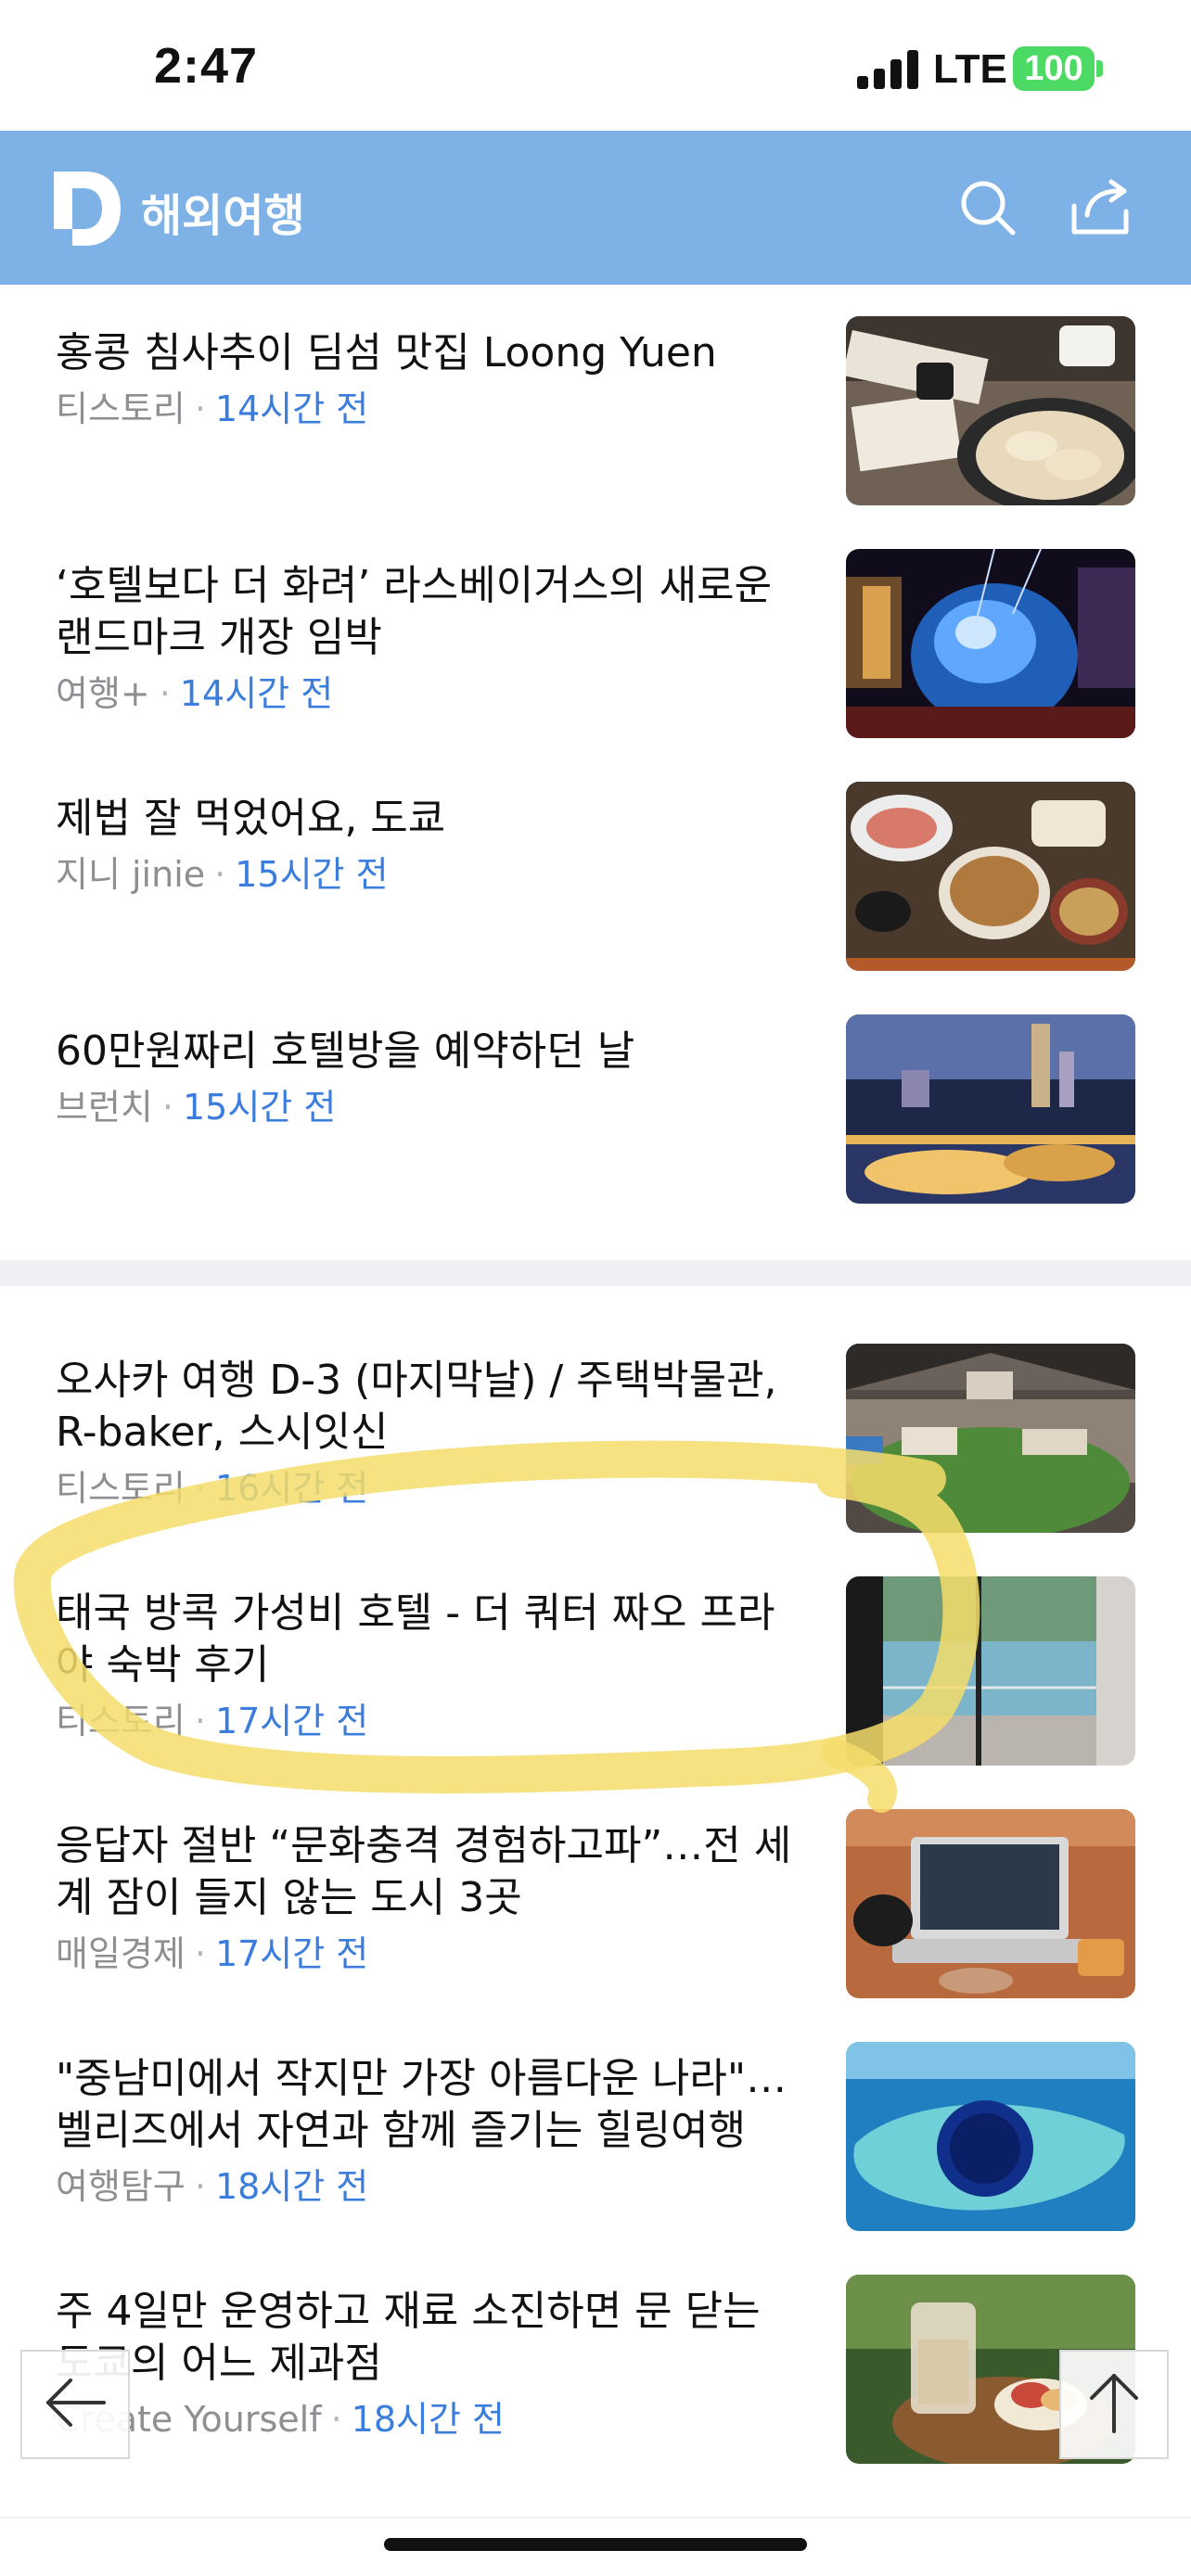 This screenshot has width=1191, height=2576. I want to click on article-meta: 티스토리 · 17시간 전, so click(212, 1721).